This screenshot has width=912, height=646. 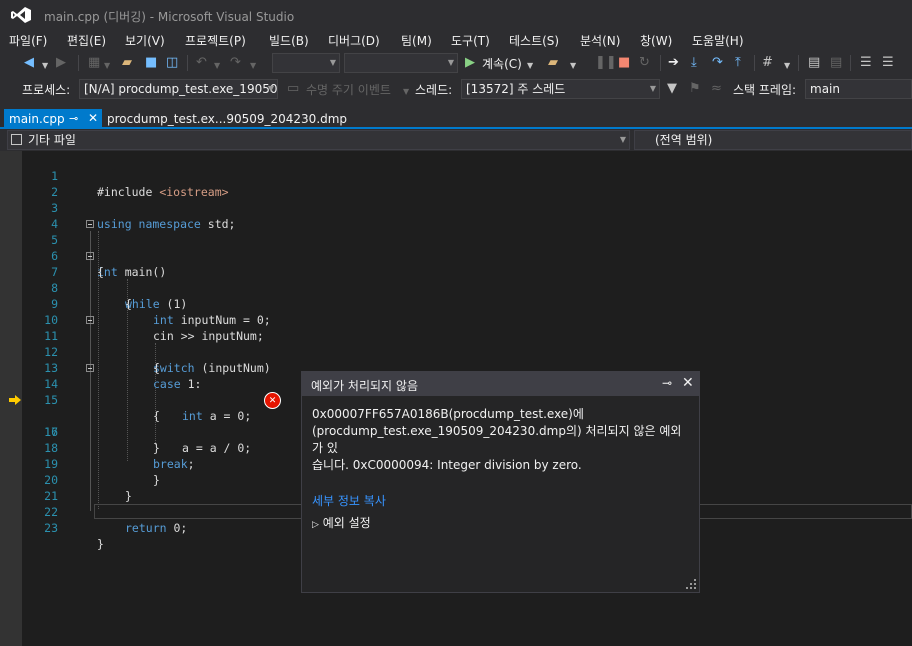 I want to click on scope-combo: (전역 범위), so click(x=773, y=140).